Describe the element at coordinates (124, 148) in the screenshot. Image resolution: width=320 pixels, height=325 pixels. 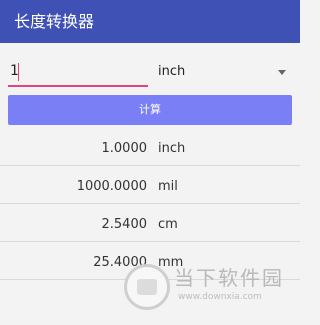
I see `result-value: 1.0000` at that location.